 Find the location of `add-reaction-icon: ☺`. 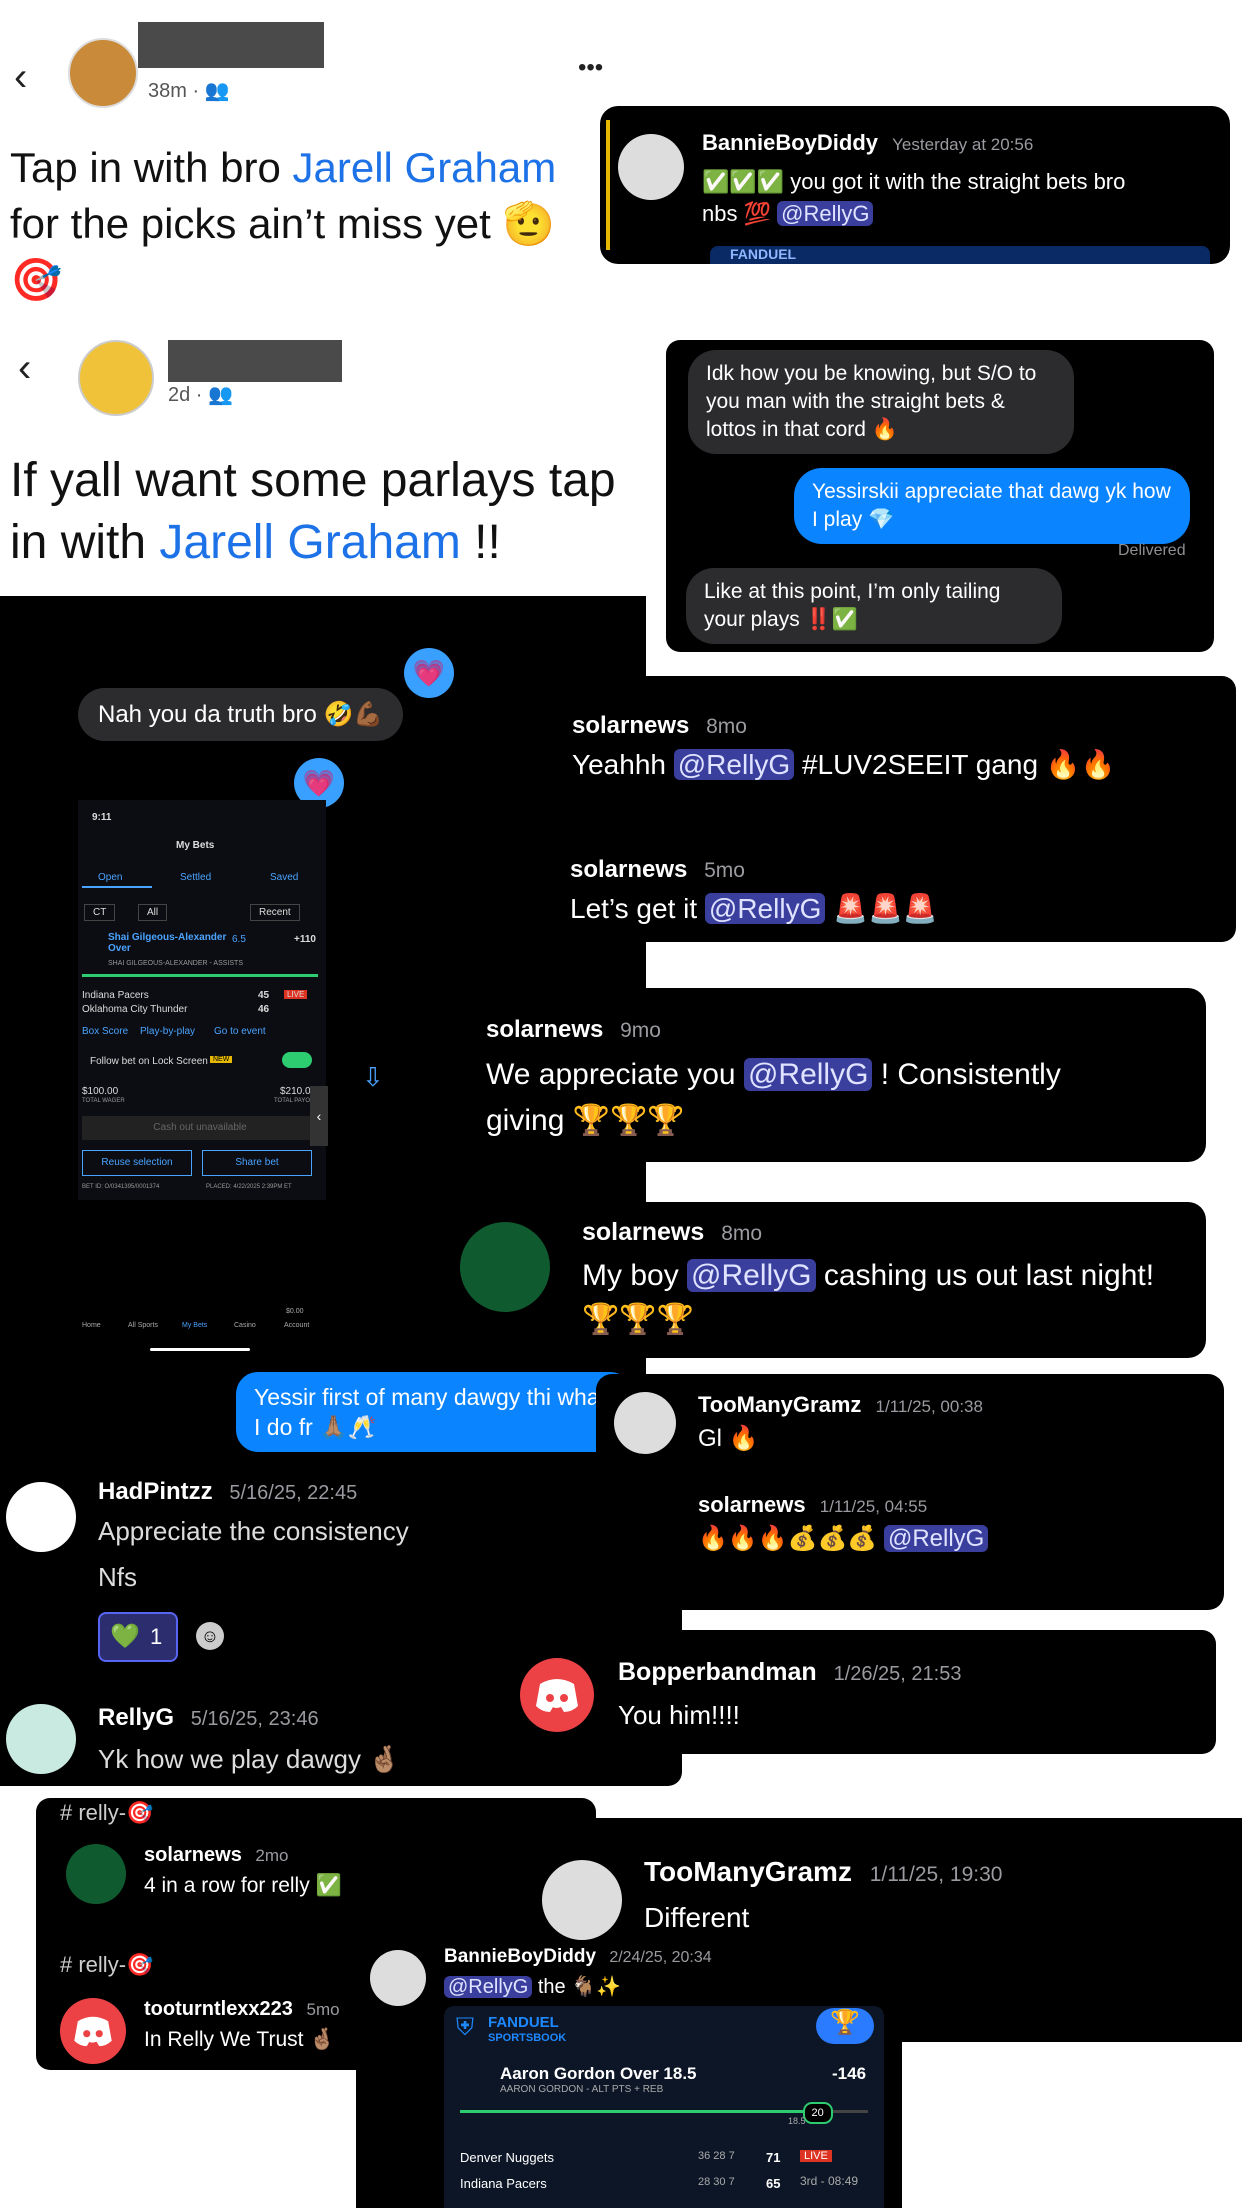

add-reaction-icon: ☺ is located at coordinates (210, 1636).